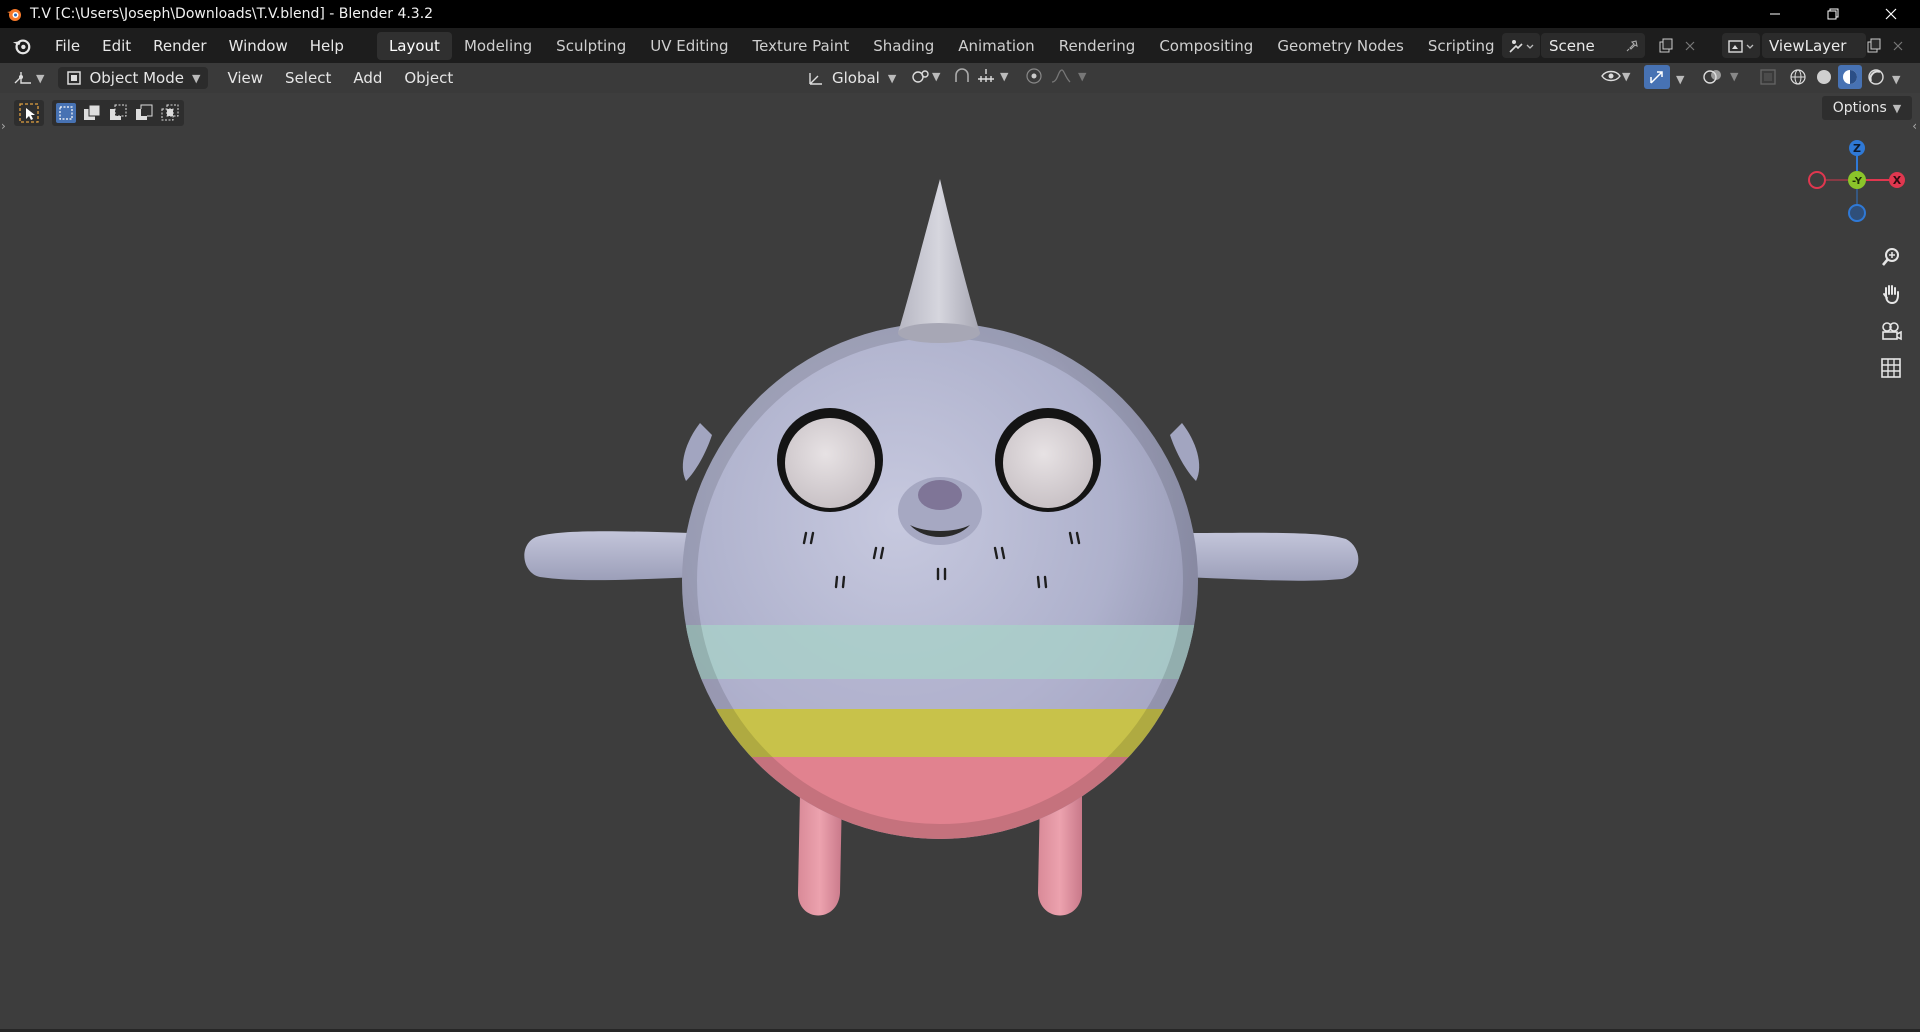  Describe the element at coordinates (367, 78) in the screenshot. I see `menu-add: Add` at that location.